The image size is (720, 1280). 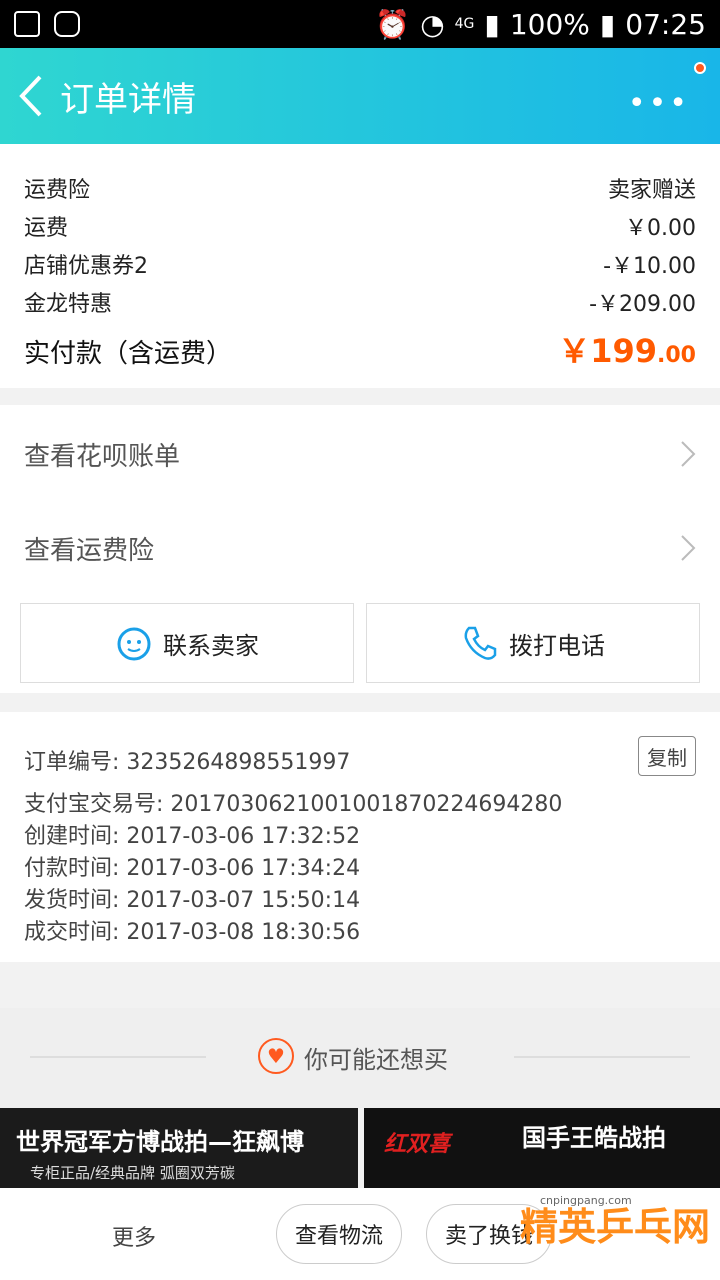 I want to click on paid-time-line: 付款时间: 2017-03-06 17:34:24, so click(x=192, y=866).